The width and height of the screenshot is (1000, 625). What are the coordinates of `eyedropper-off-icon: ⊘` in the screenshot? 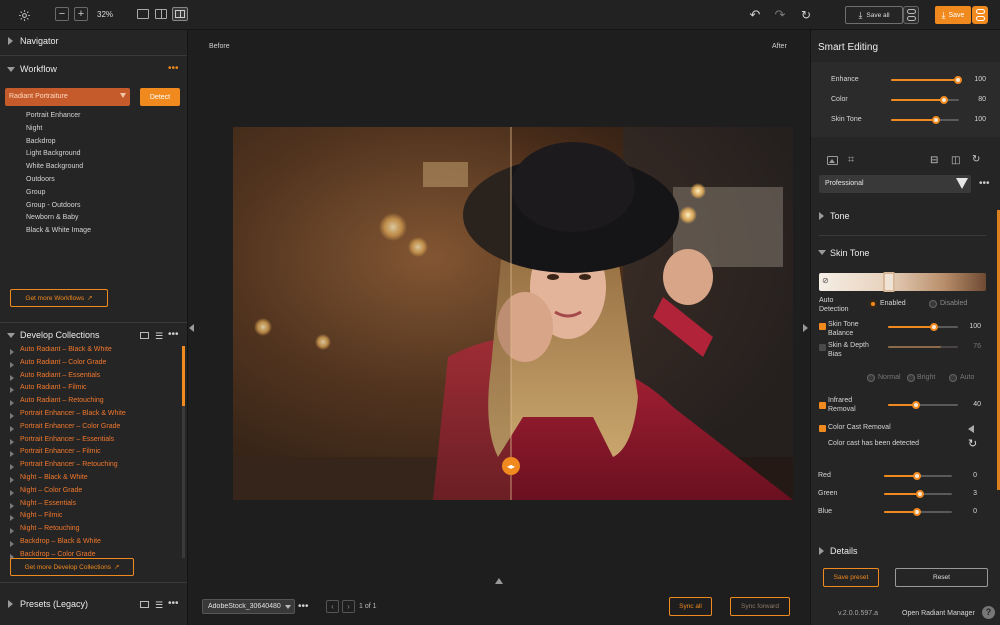 It's located at (827, 281).